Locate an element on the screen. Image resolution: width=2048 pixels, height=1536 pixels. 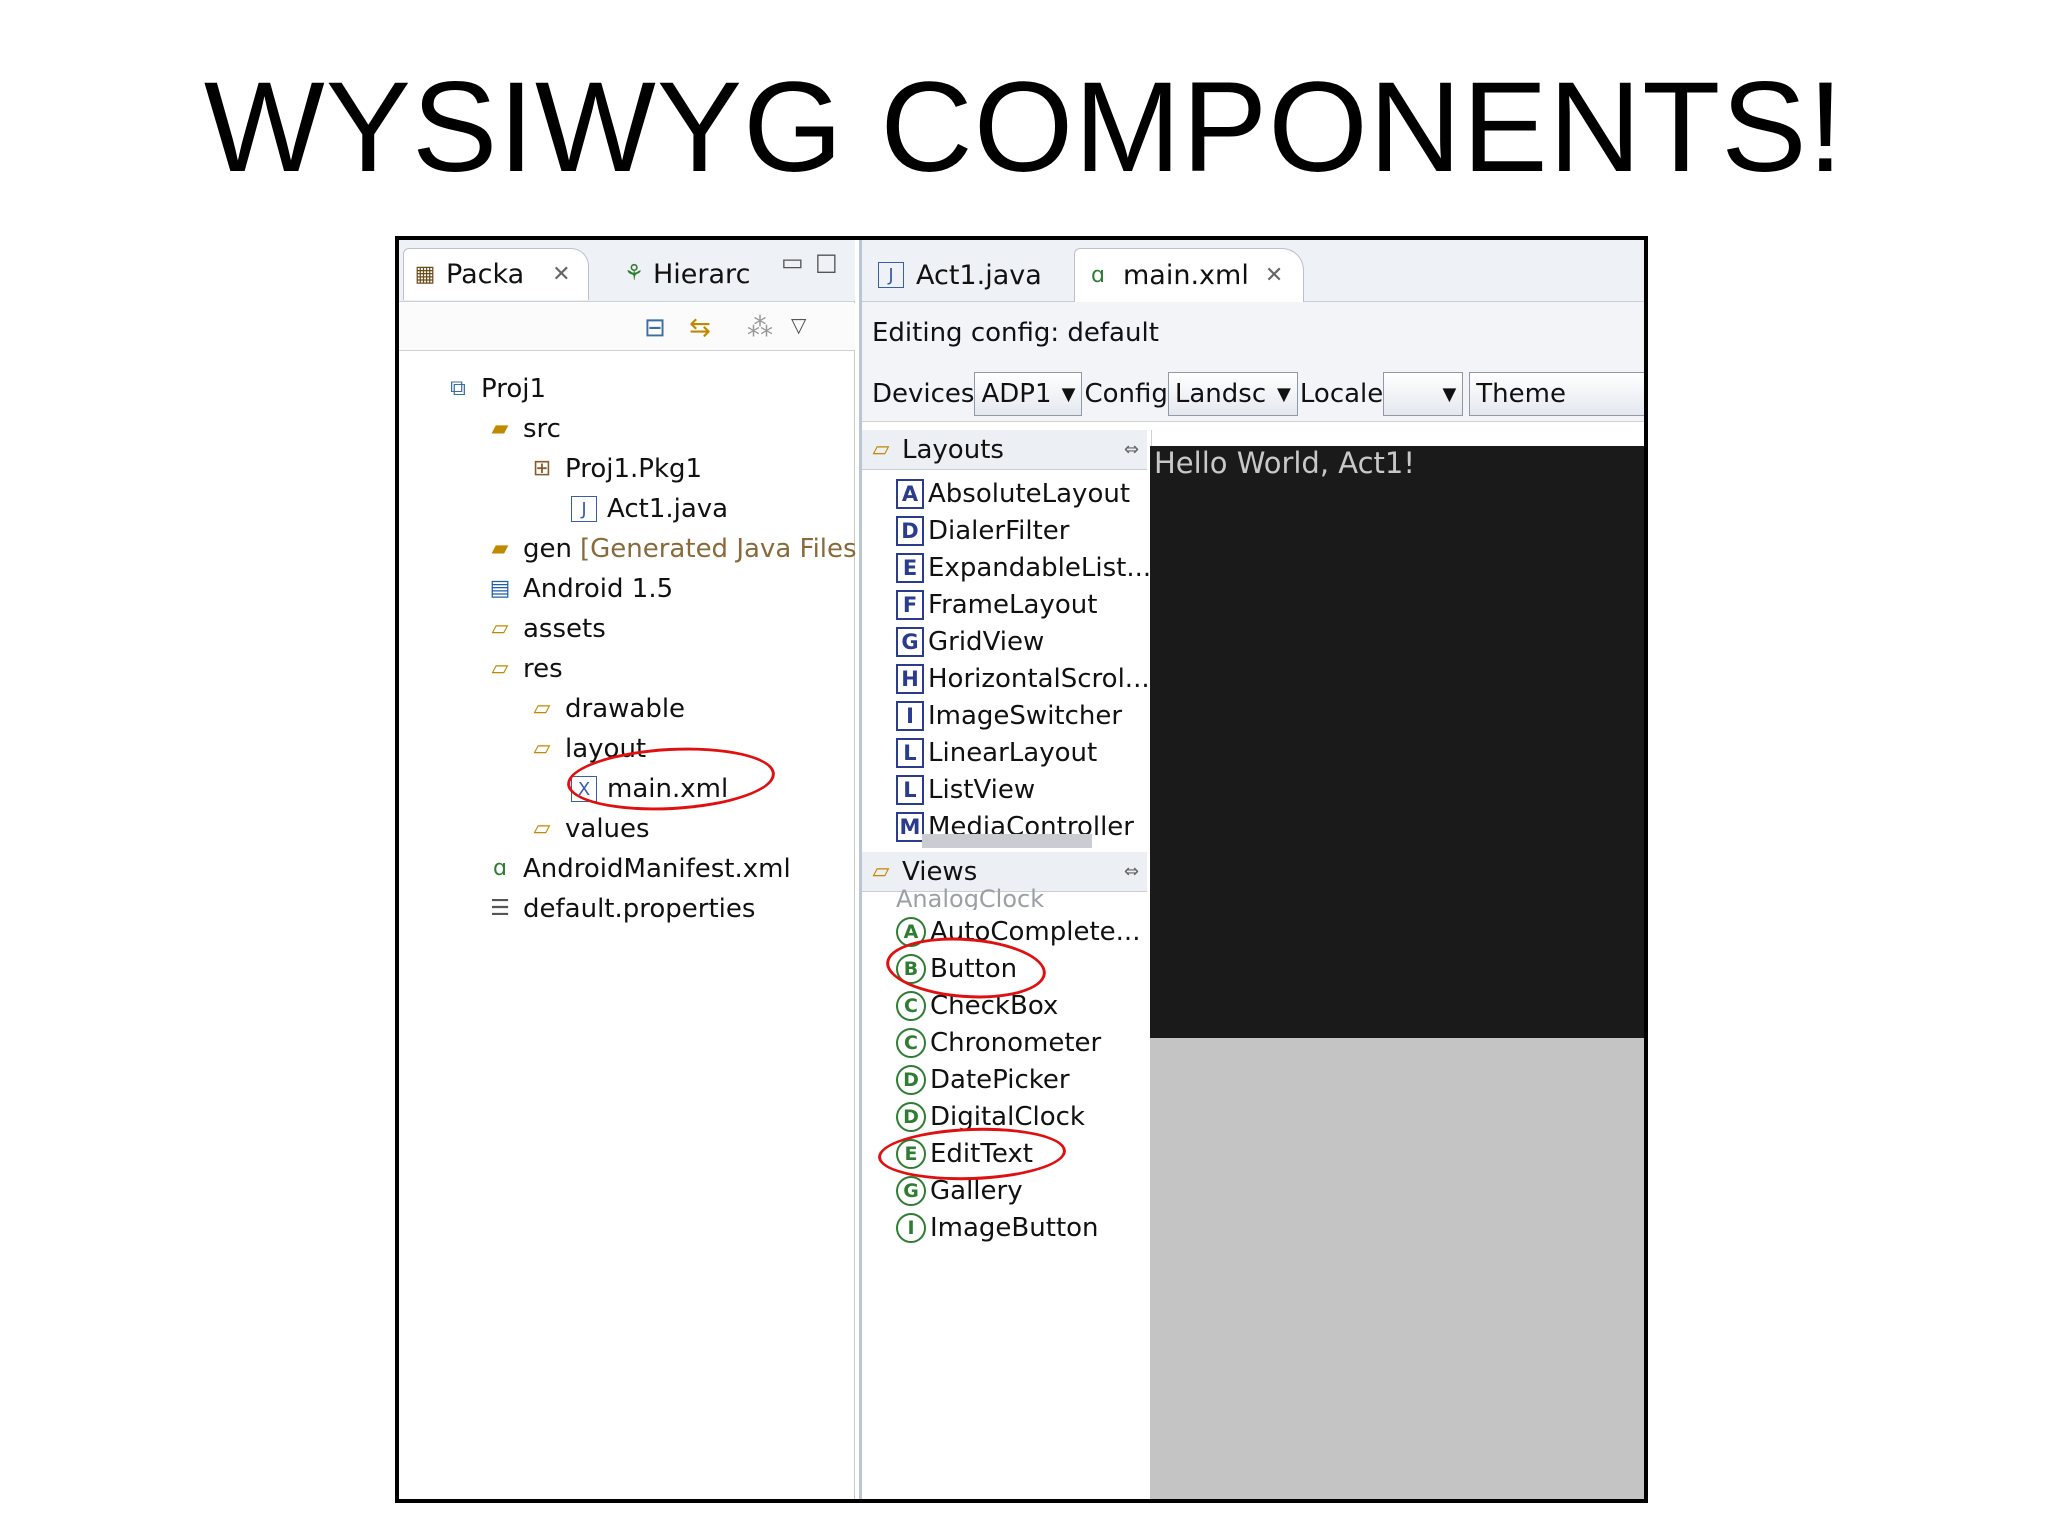
config-label: Config is located at coordinates (1126, 394).